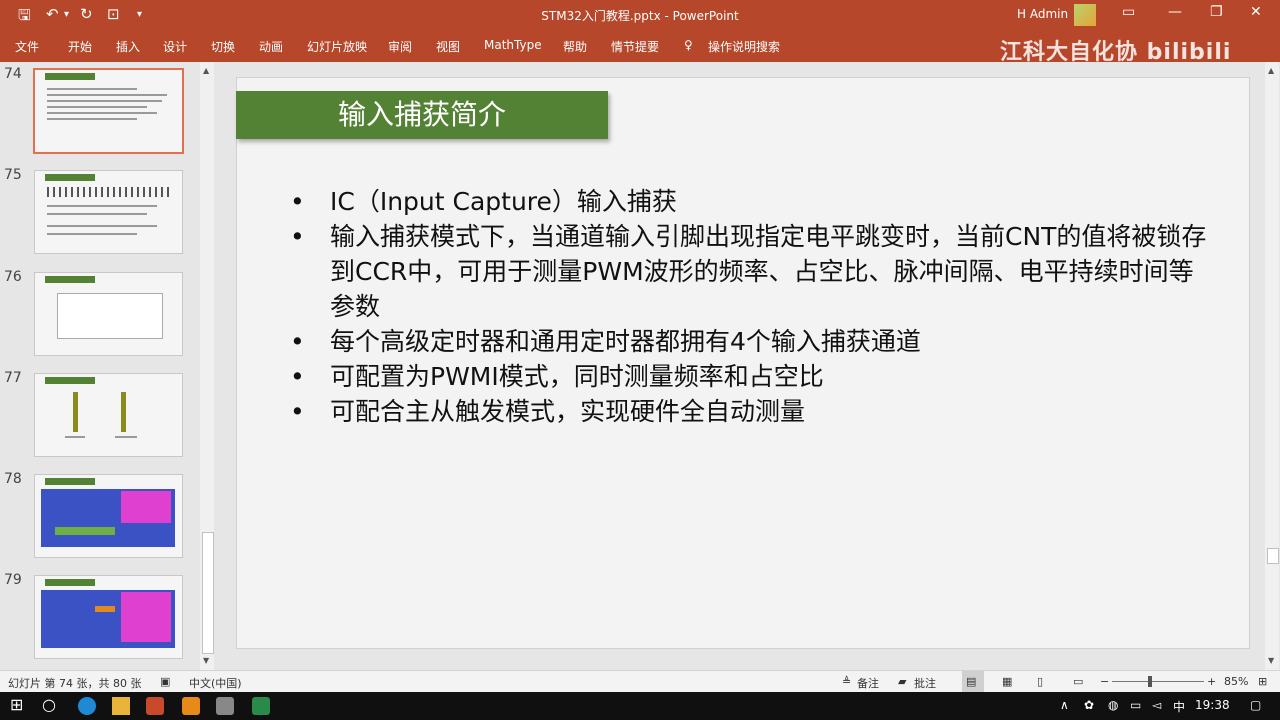 Image resolution: width=1280 pixels, height=720 pixels. Describe the element at coordinates (27, 46) in the screenshot. I see `tab-file: 文件` at that location.